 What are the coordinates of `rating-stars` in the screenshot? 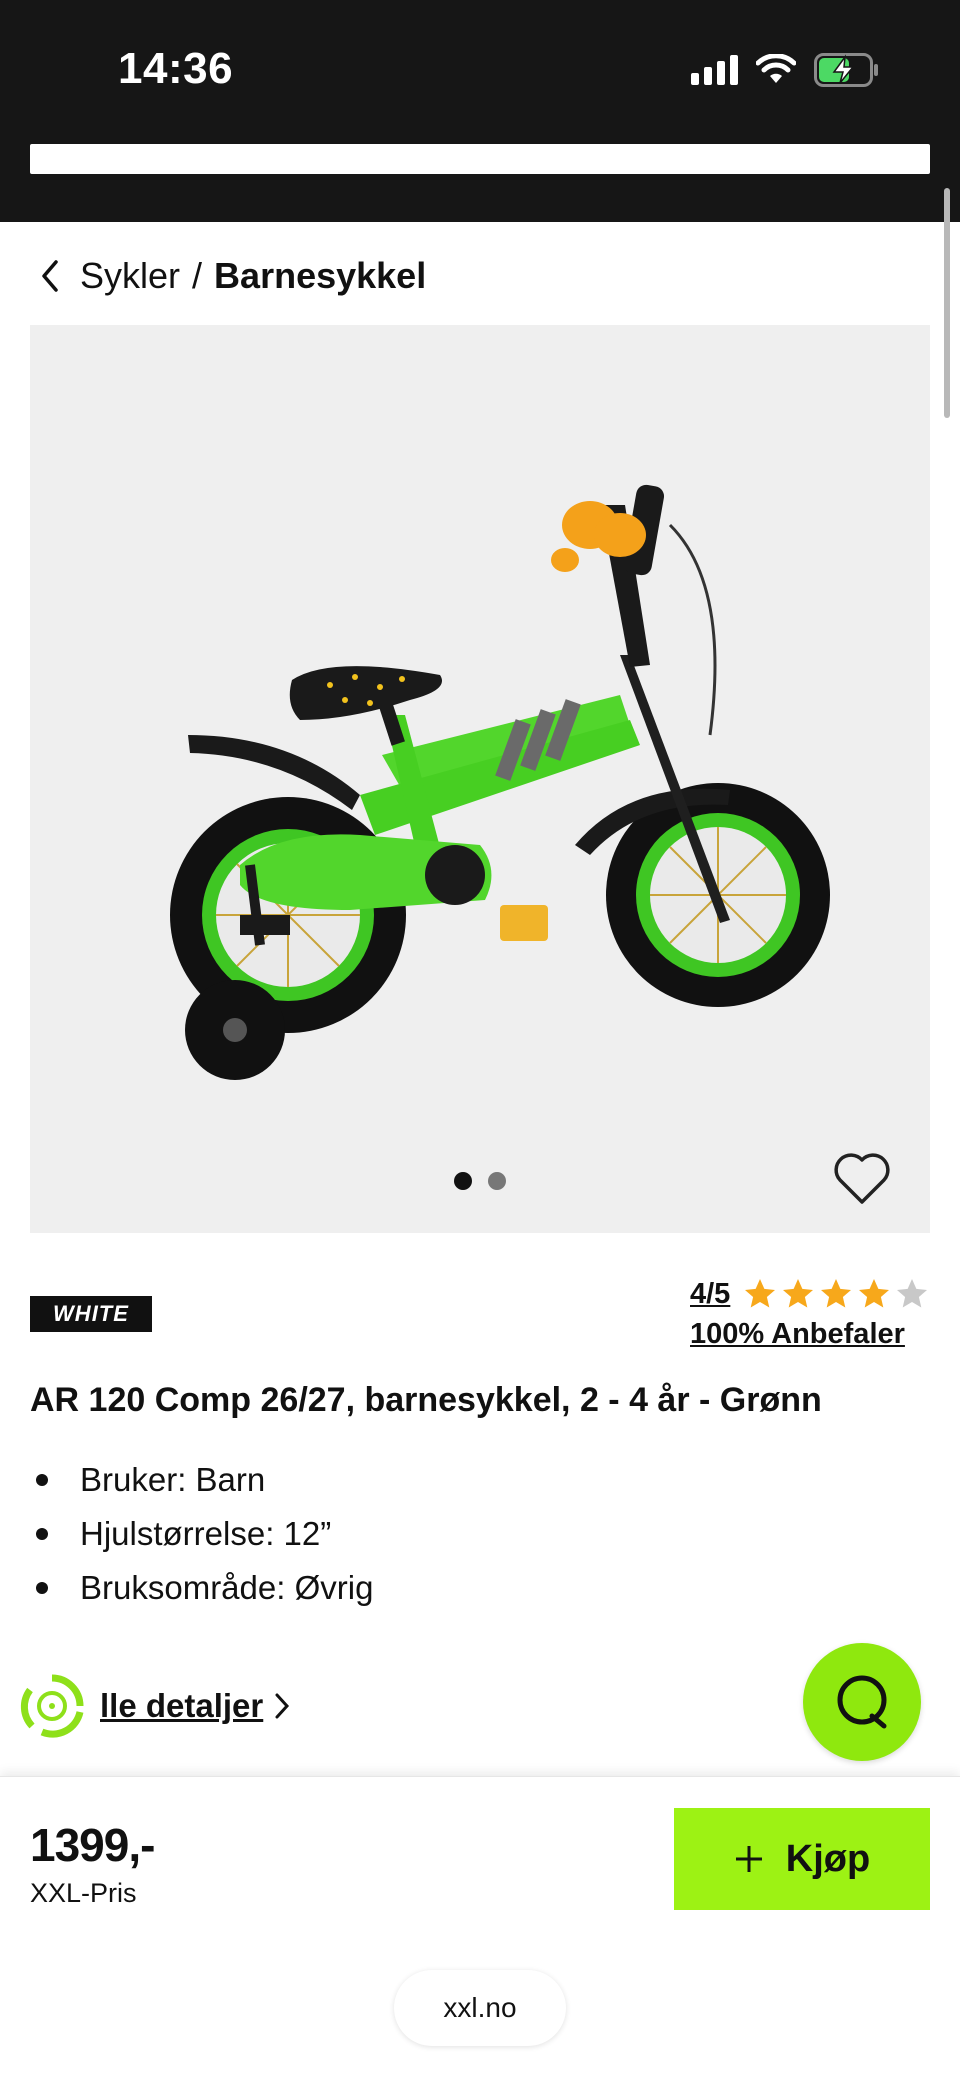 It's located at (836, 1294).